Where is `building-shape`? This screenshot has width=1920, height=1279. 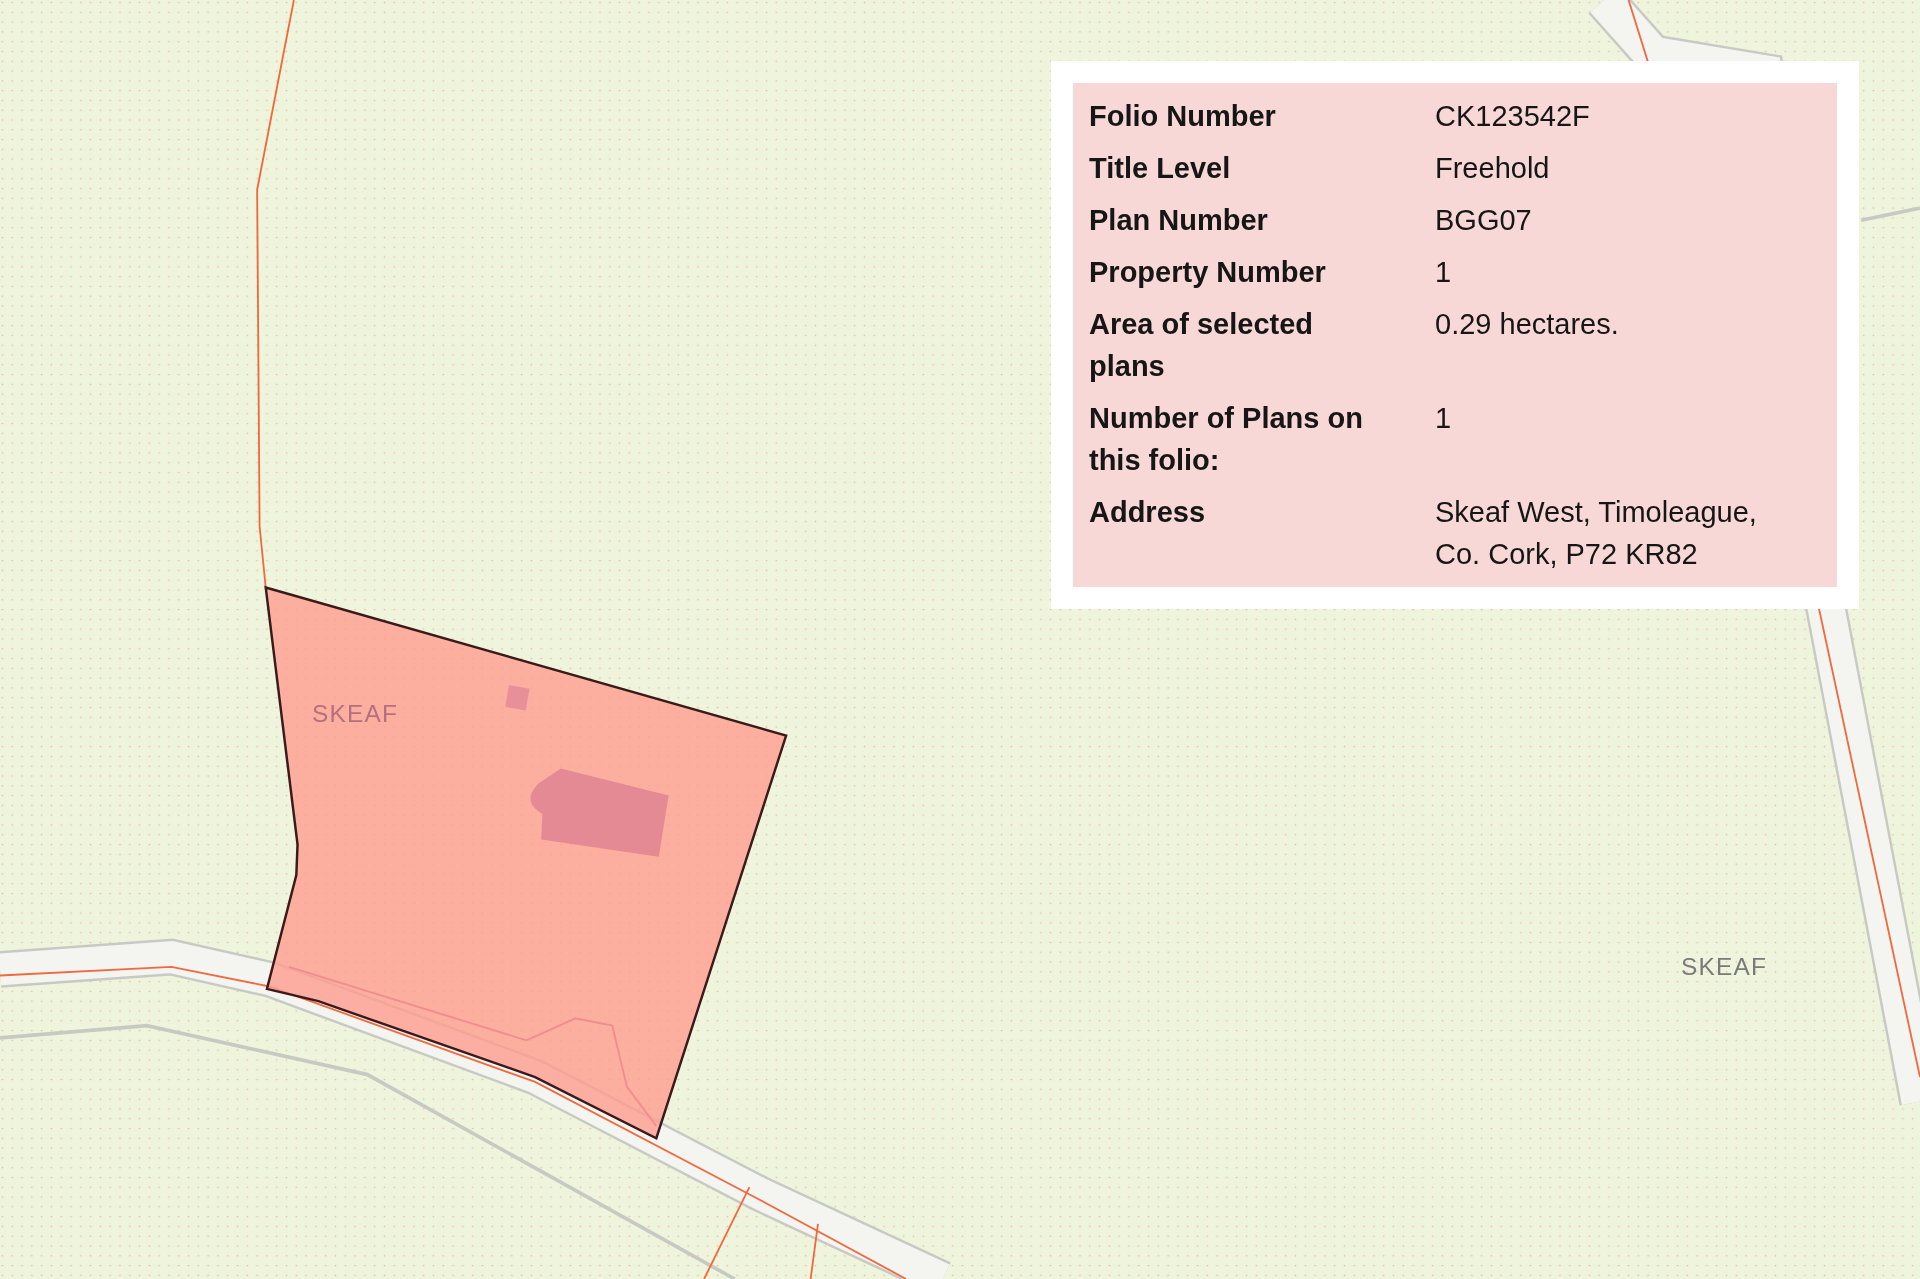 building-shape is located at coordinates (517, 698).